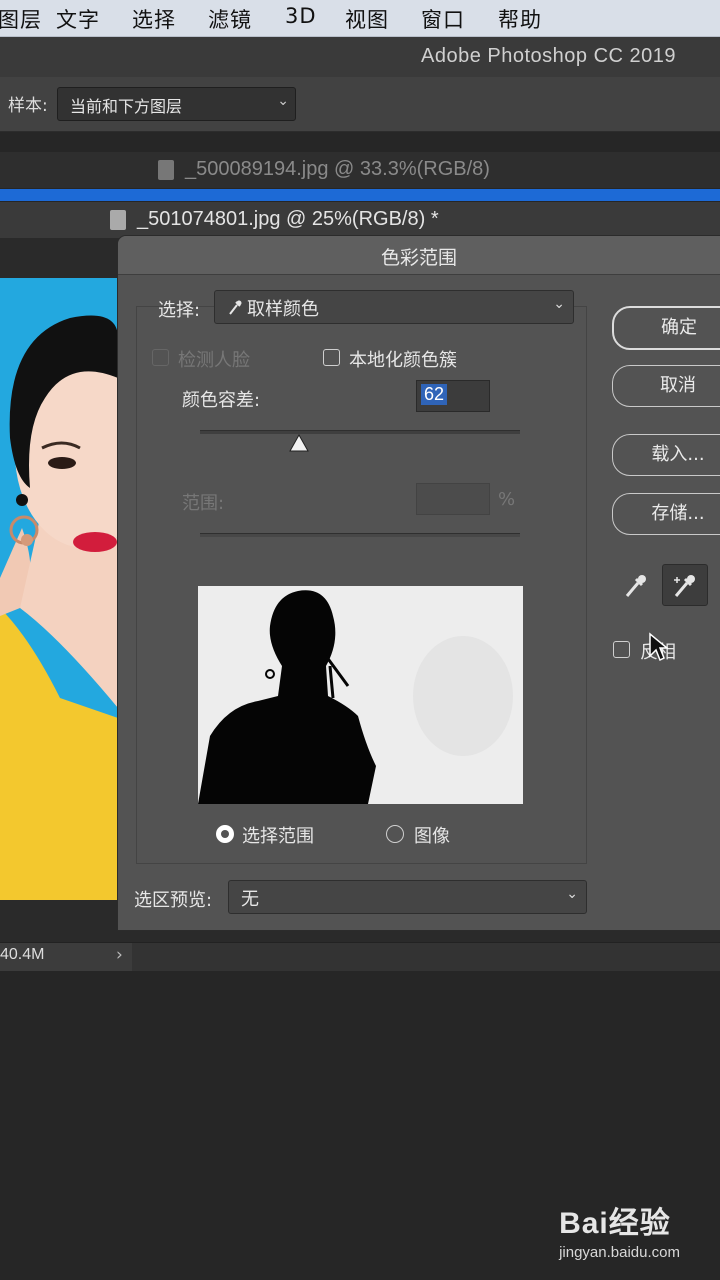 This screenshot has height=1280, width=720. Describe the element at coordinates (395, 834) in the screenshot. I see `image-radio` at that location.